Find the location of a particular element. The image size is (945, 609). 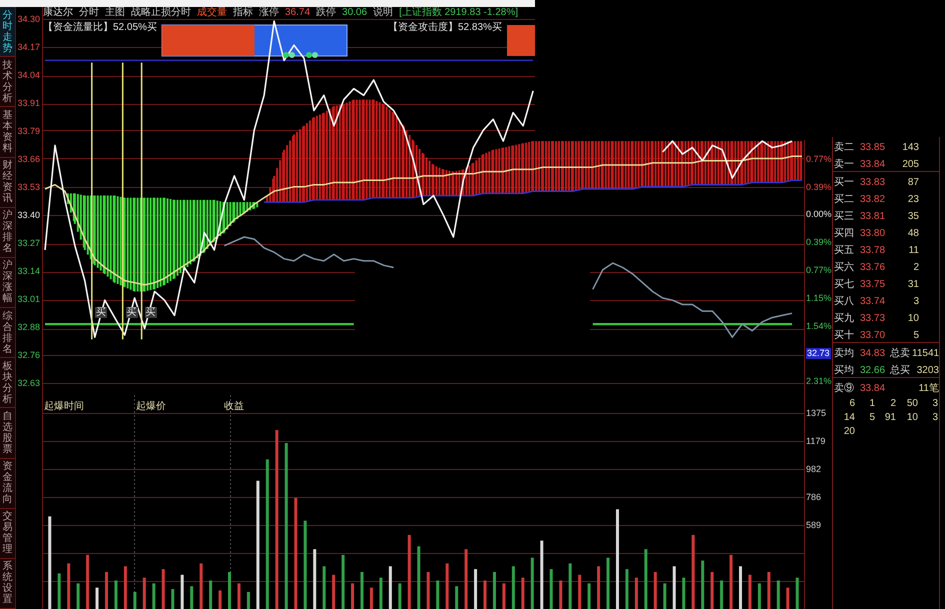

tick-volume: 2 is located at coordinates (893, 403).